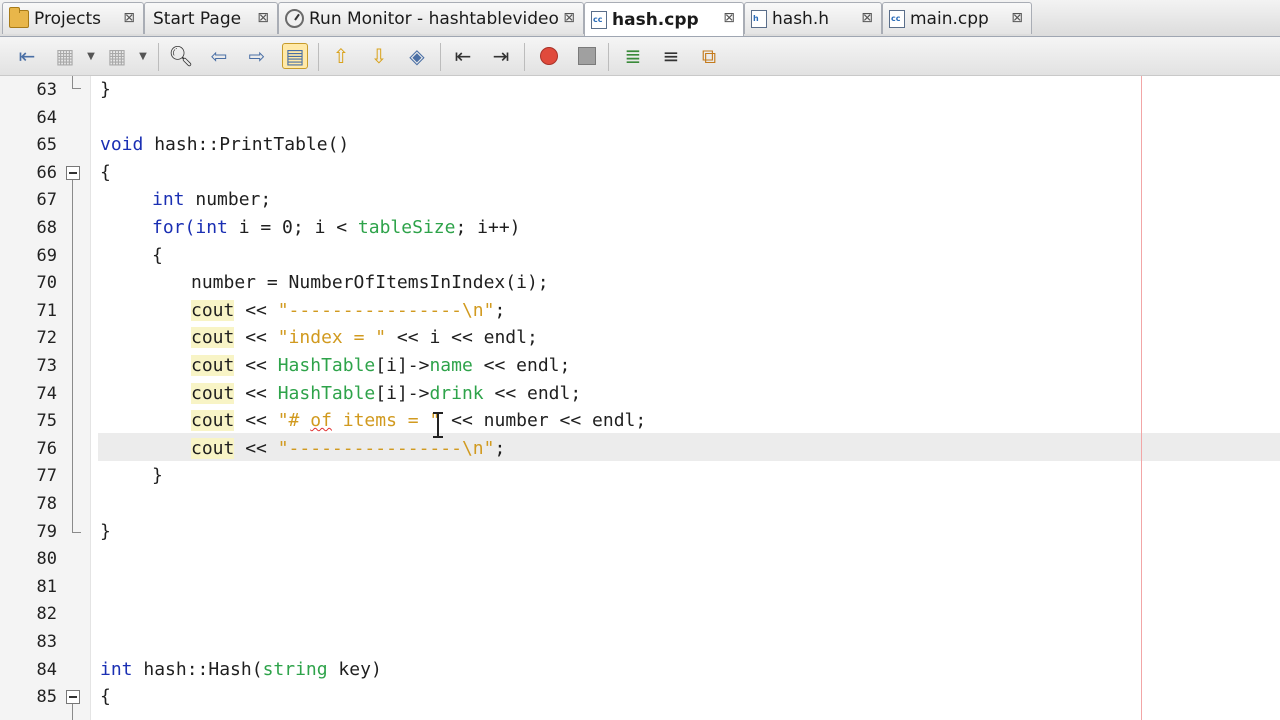 This screenshot has width=1280, height=720. Describe the element at coordinates (46, 587) in the screenshot. I see `line-number: 81` at that location.